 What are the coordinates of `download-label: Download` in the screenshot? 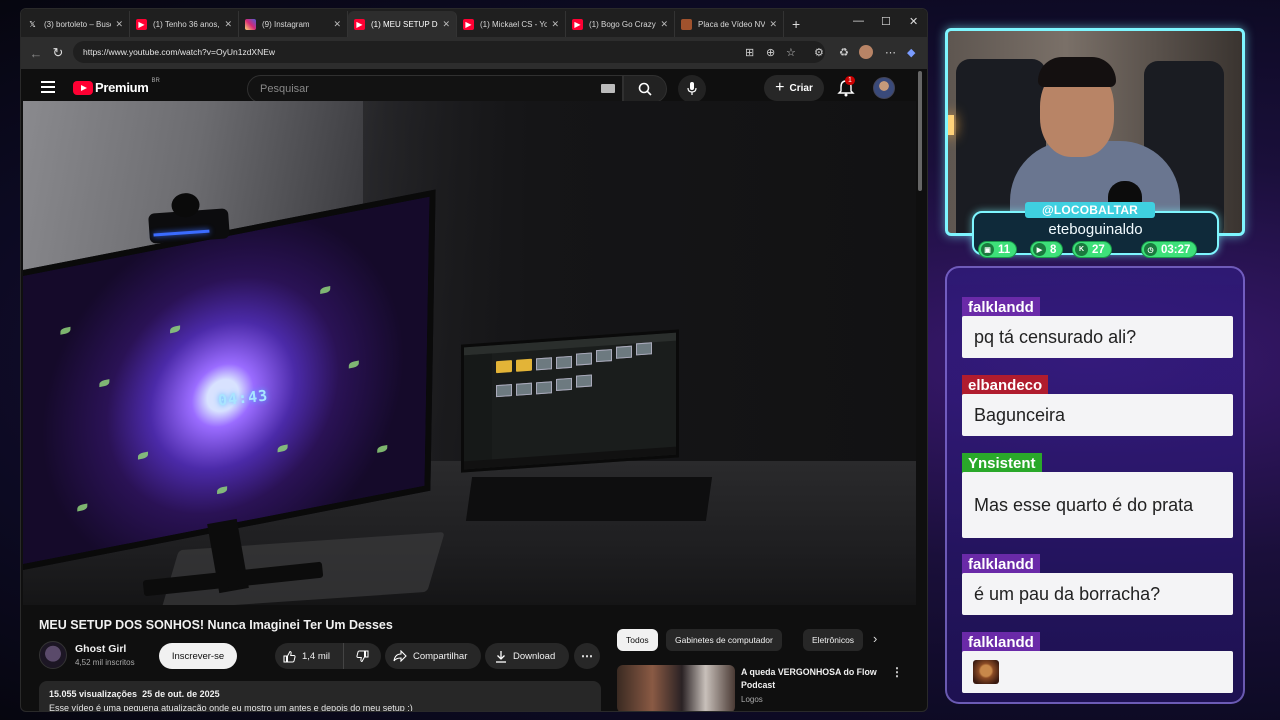 It's located at (534, 656).